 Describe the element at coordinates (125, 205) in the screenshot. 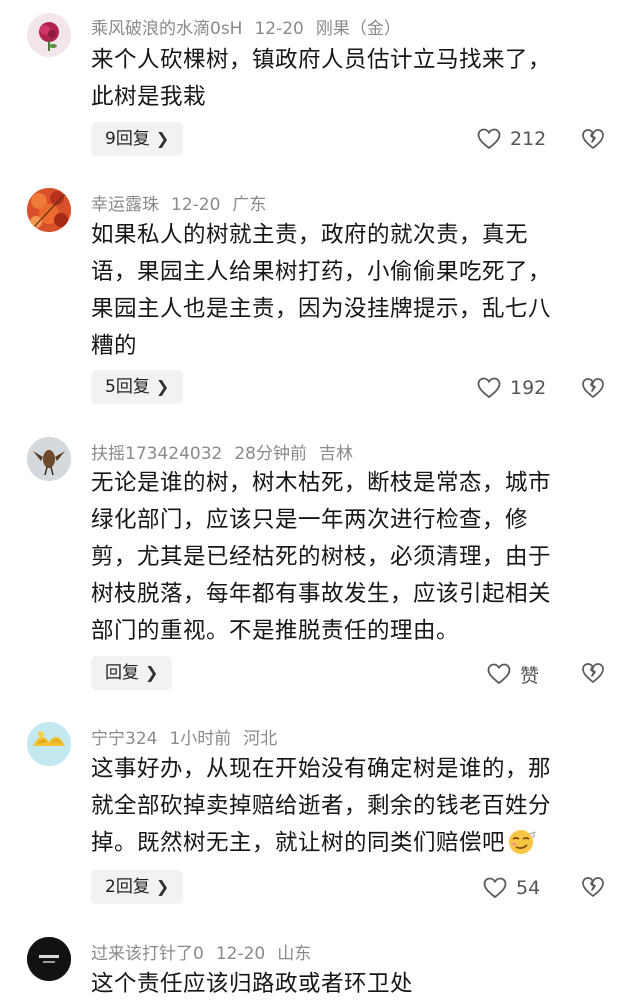

I see `username: 幸运露珠` at that location.